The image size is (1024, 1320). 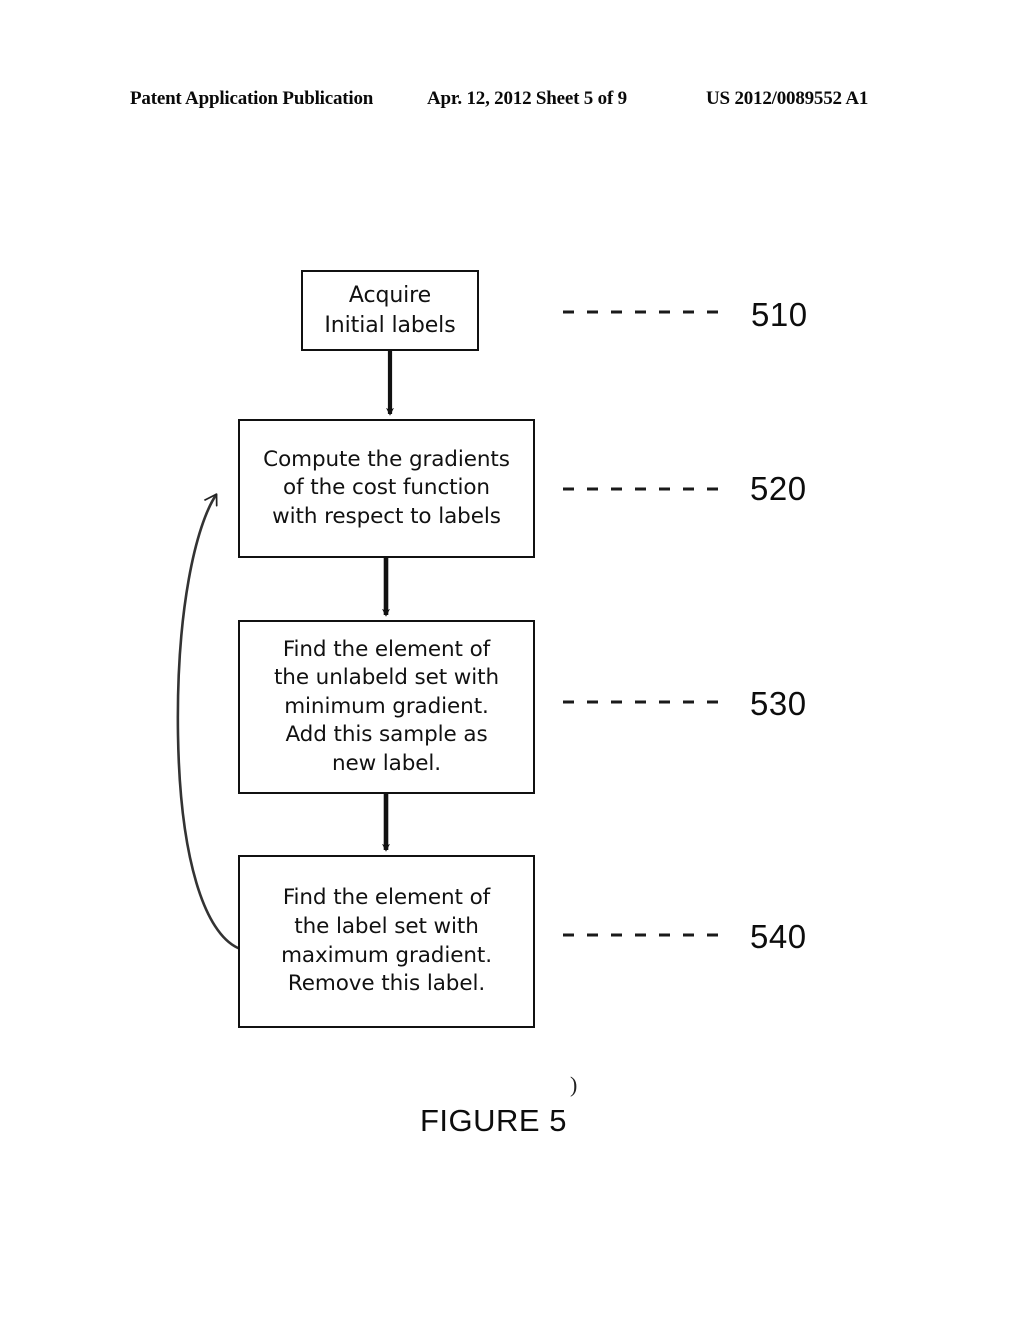 I want to click on process-box-510-text: Acquire Initial labels, so click(x=390, y=310).